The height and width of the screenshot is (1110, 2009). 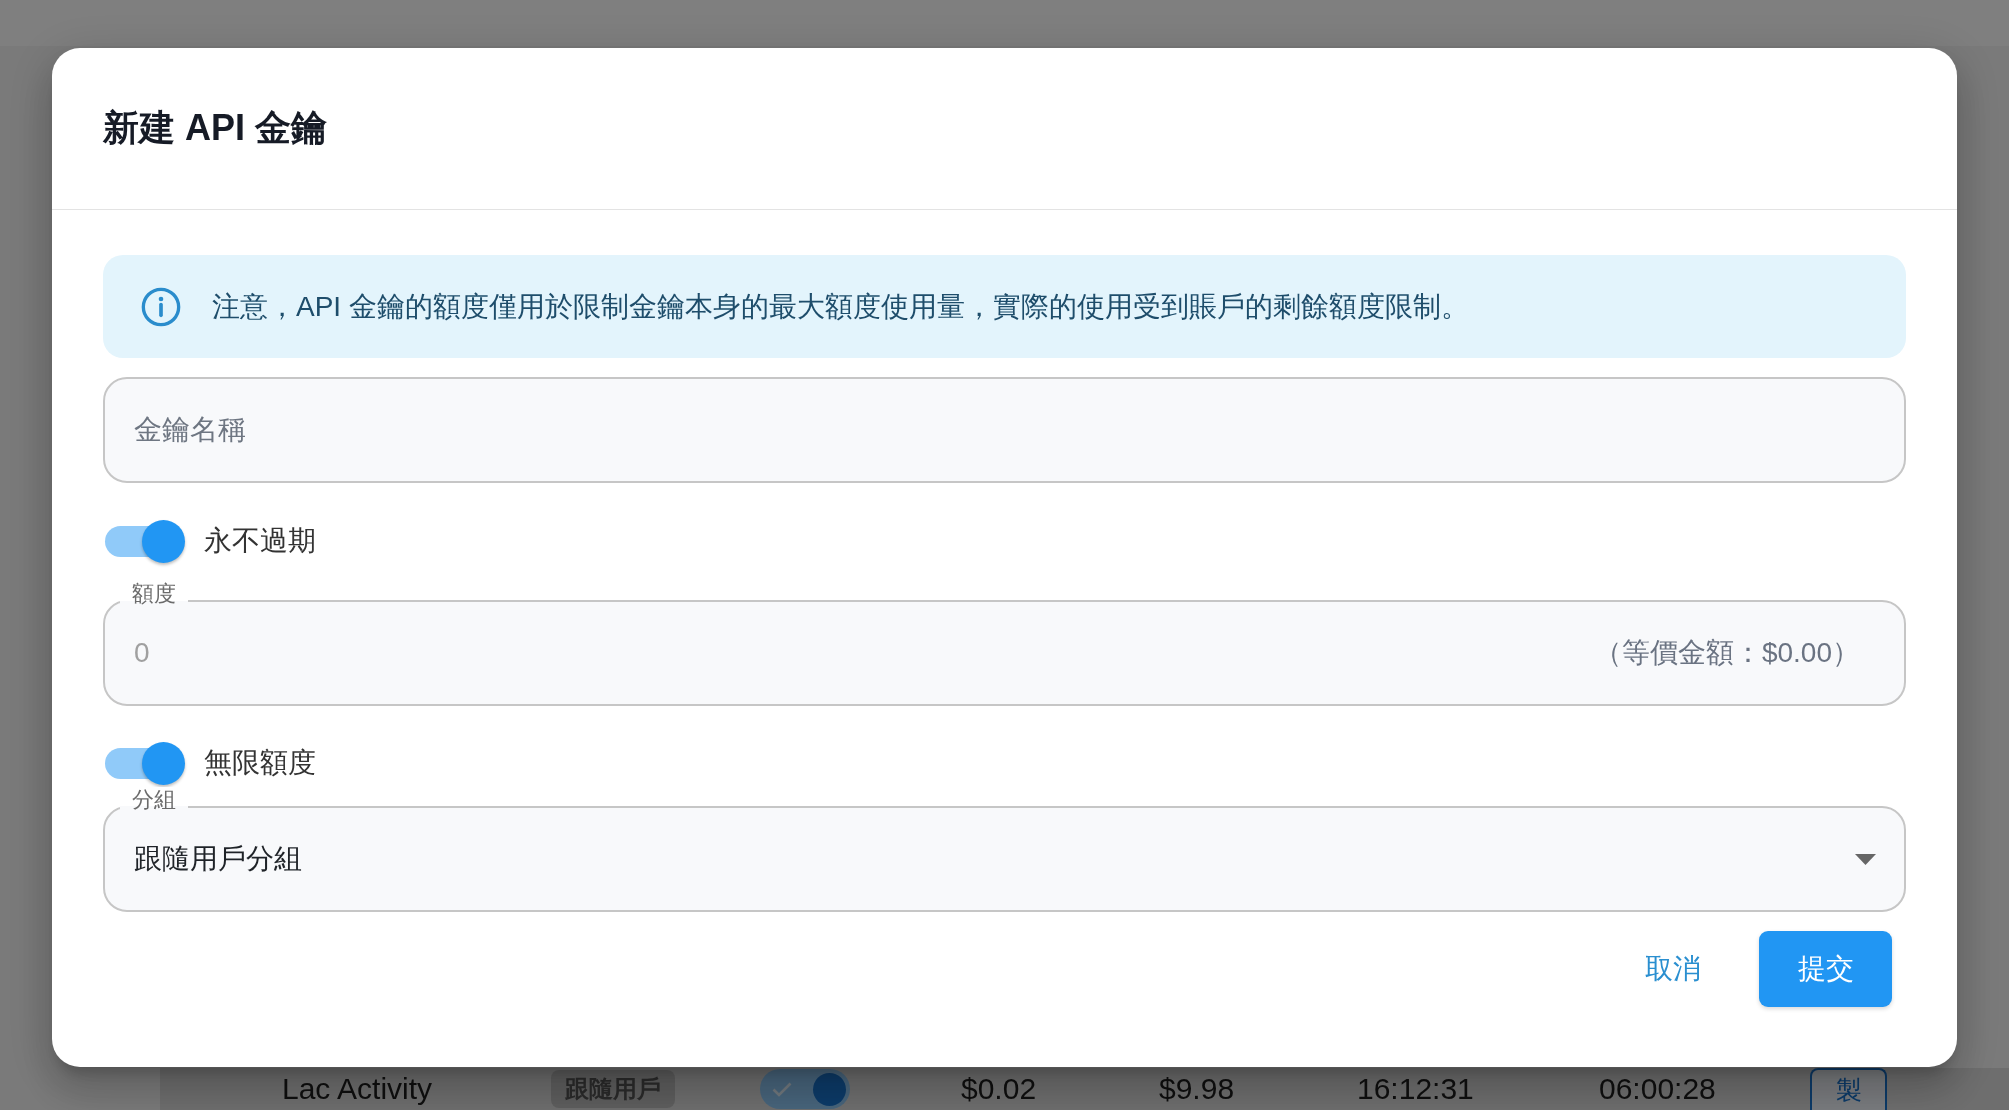 What do you see at coordinates (154, 594) in the screenshot?
I see `field-label: 額度` at bounding box center [154, 594].